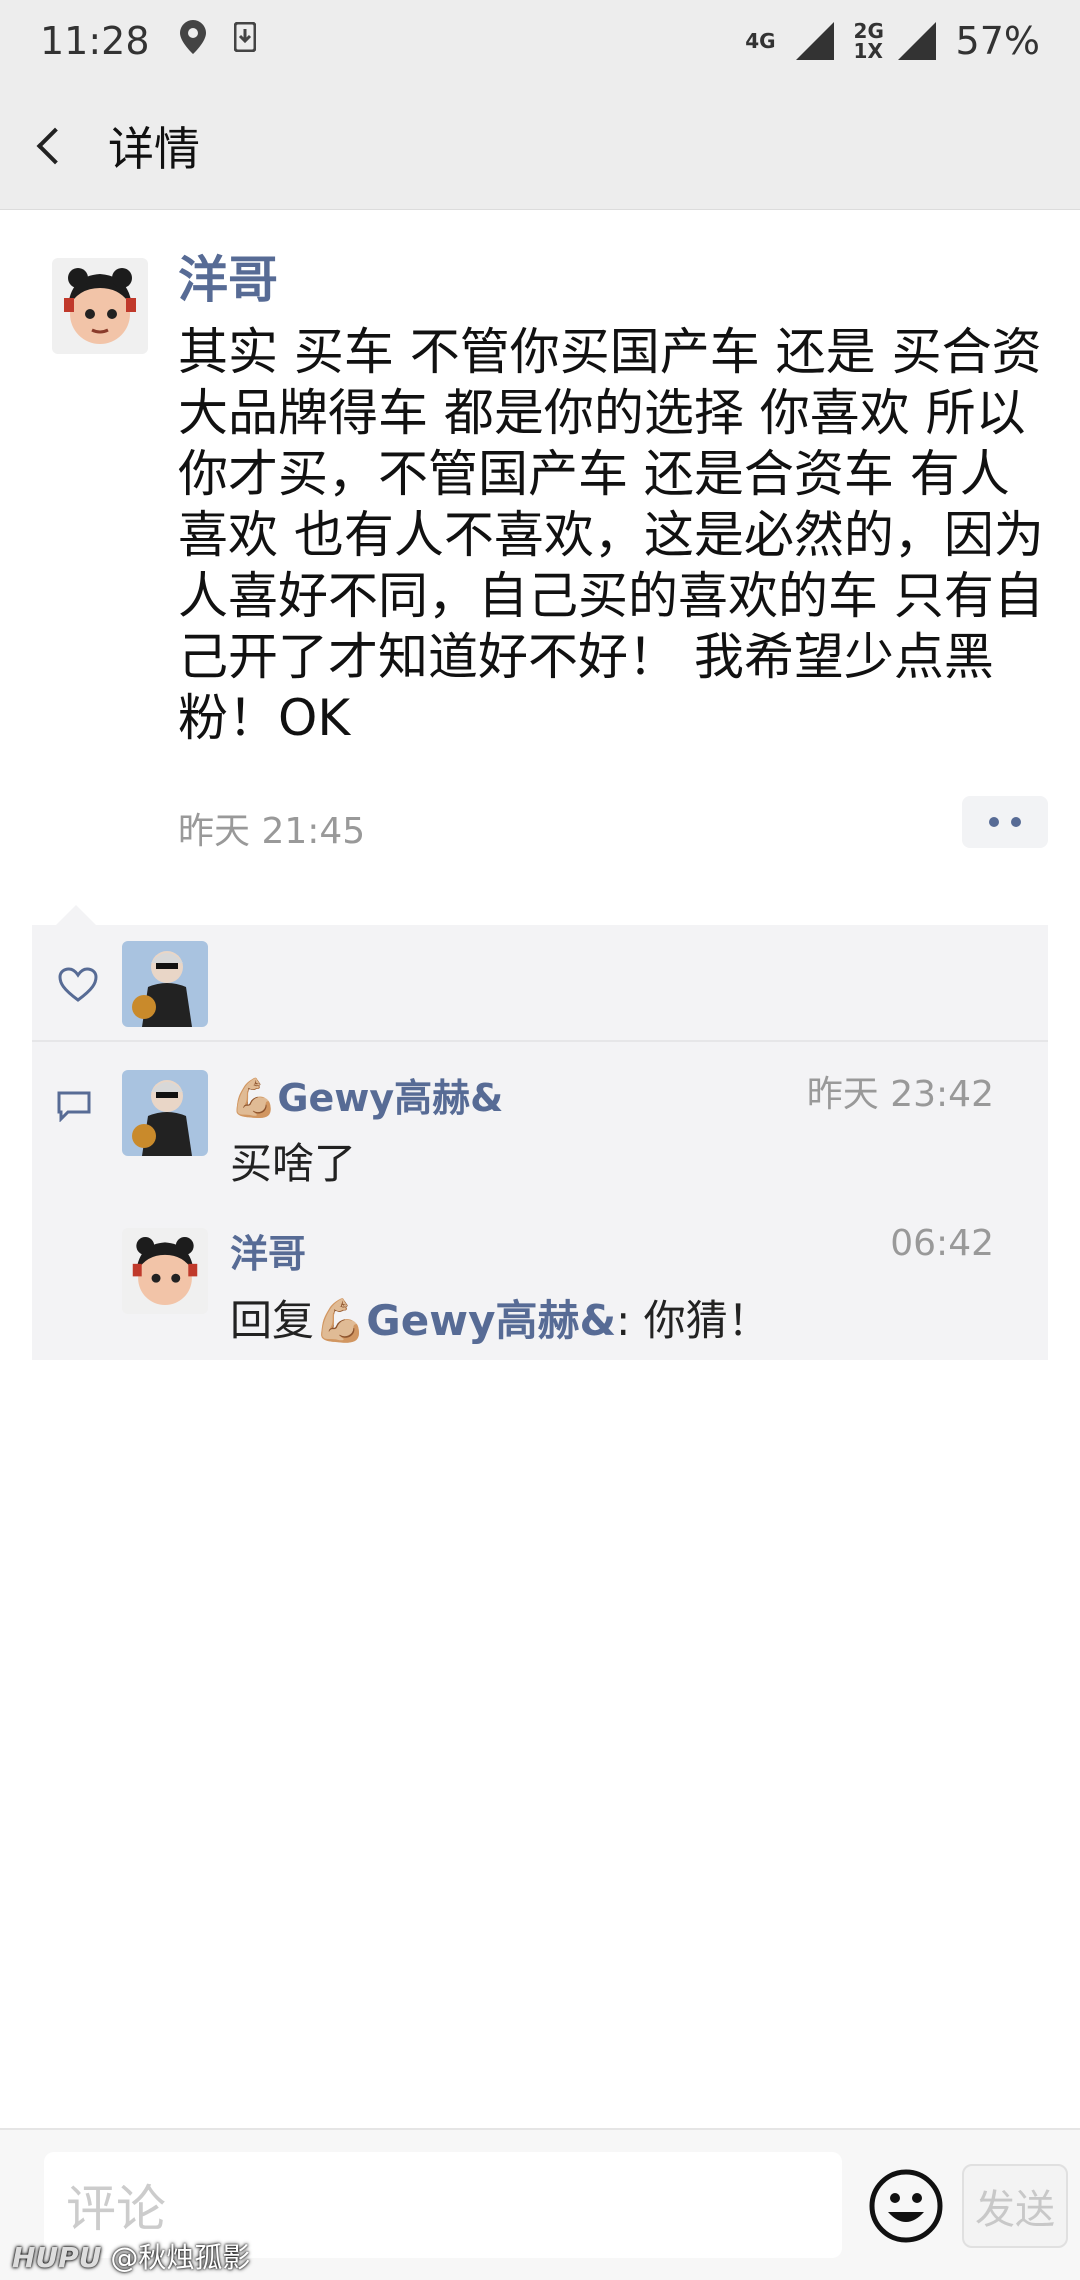 The width and height of the screenshot is (1080, 2280). Describe the element at coordinates (268, 1250) in the screenshot. I see `comment-author-name: 洋哥` at that location.